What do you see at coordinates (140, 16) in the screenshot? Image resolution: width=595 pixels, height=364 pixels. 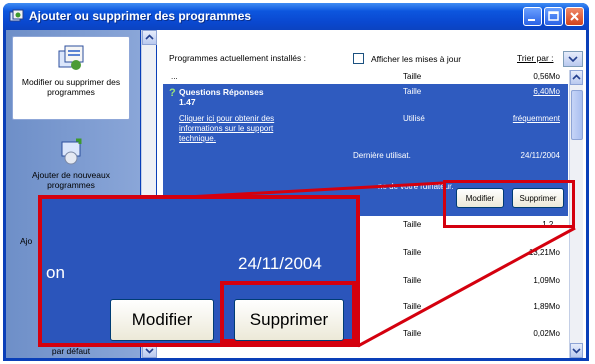 I see `window-title: Ajouter ou supprimer des programmes` at bounding box center [140, 16].